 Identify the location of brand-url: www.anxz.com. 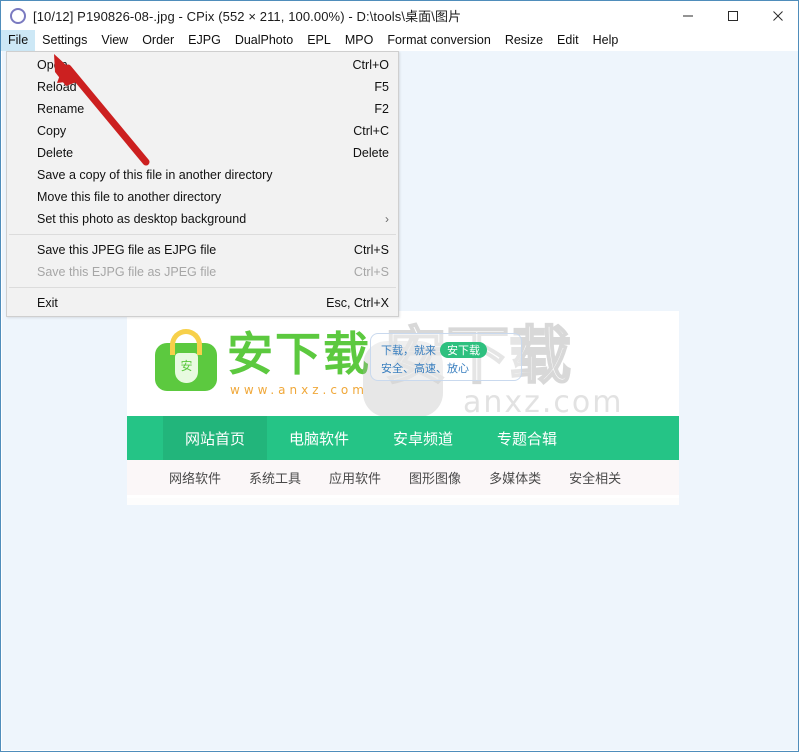
(299, 390).